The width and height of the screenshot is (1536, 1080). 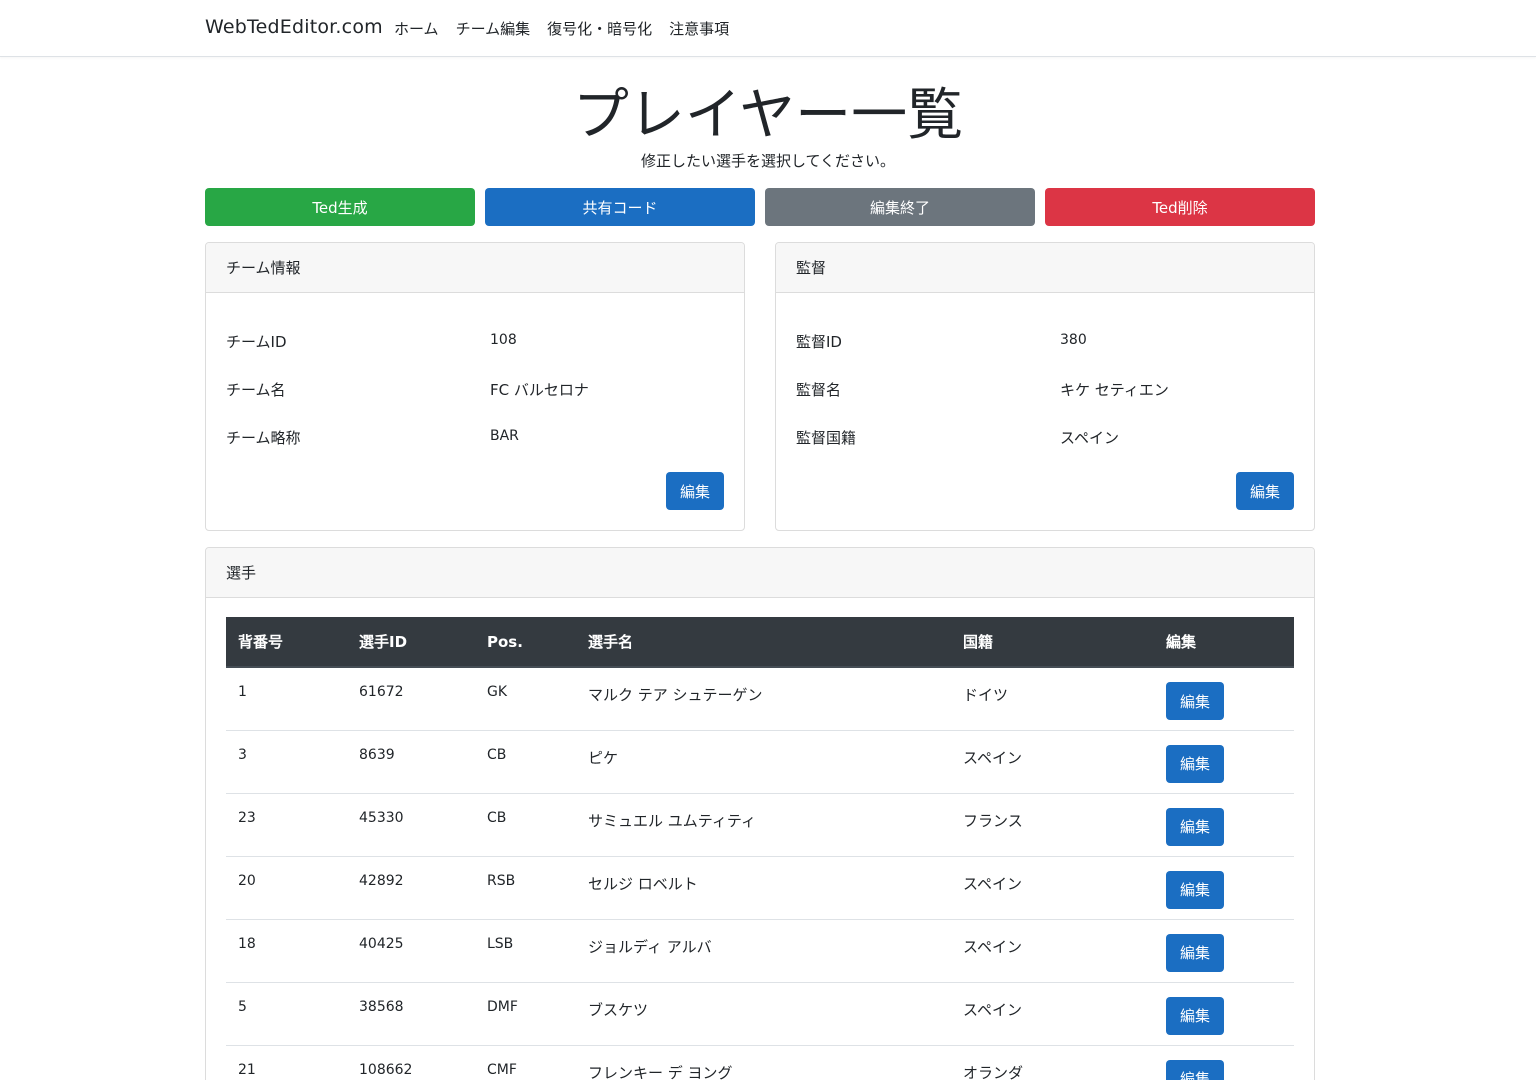 I want to click on player-number: 21, so click(x=286, y=1062).